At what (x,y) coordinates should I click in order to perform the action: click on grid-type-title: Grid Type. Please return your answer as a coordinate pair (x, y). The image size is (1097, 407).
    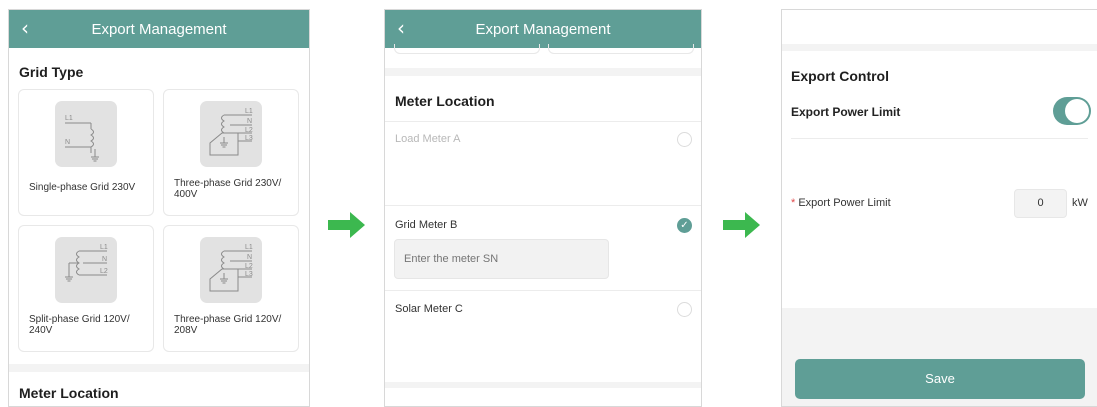
    Looking at the image, I should click on (51, 72).